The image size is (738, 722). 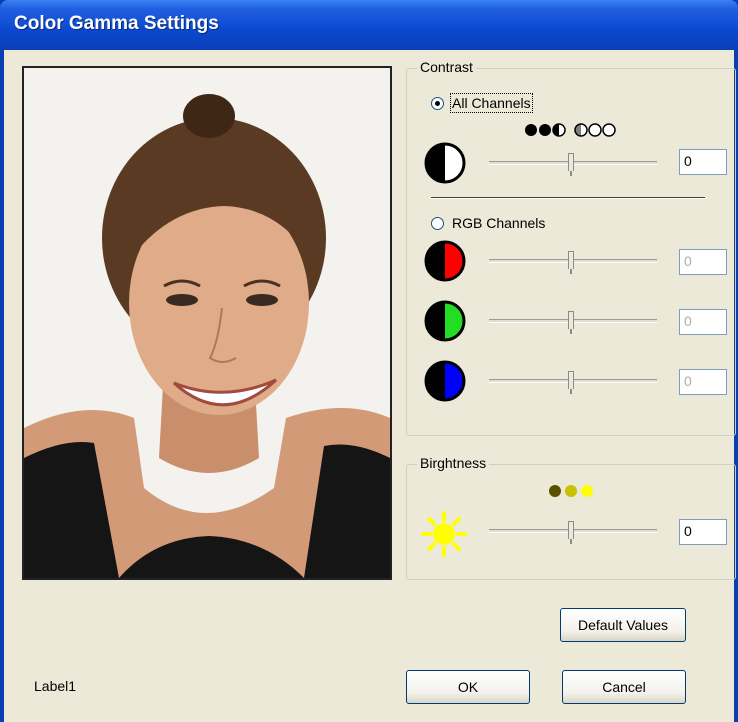 I want to click on title-bar: Color Gamma Settings, so click(x=369, y=25).